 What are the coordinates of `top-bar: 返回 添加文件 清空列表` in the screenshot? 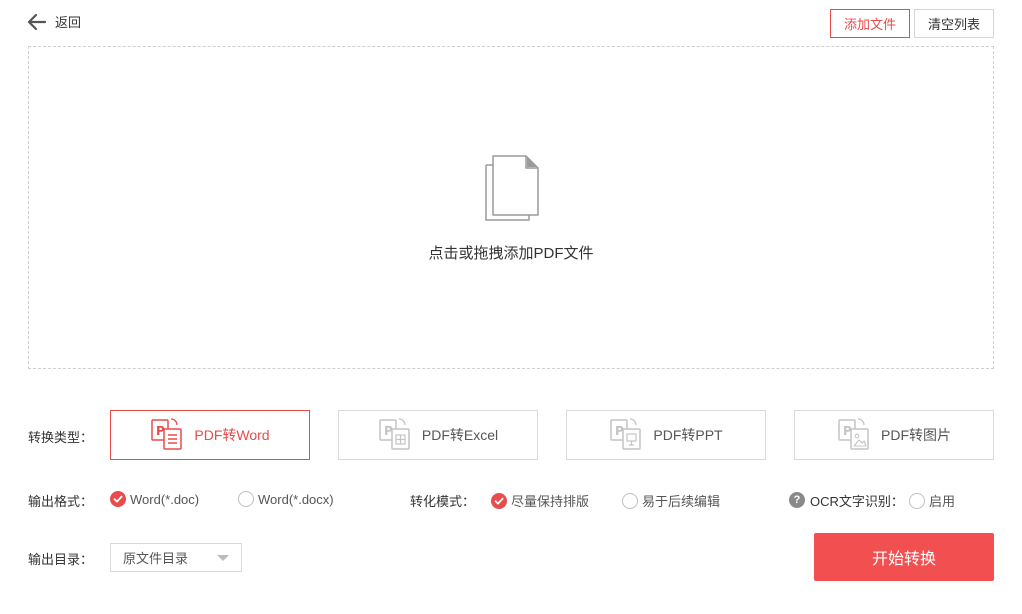 It's located at (511, 23).